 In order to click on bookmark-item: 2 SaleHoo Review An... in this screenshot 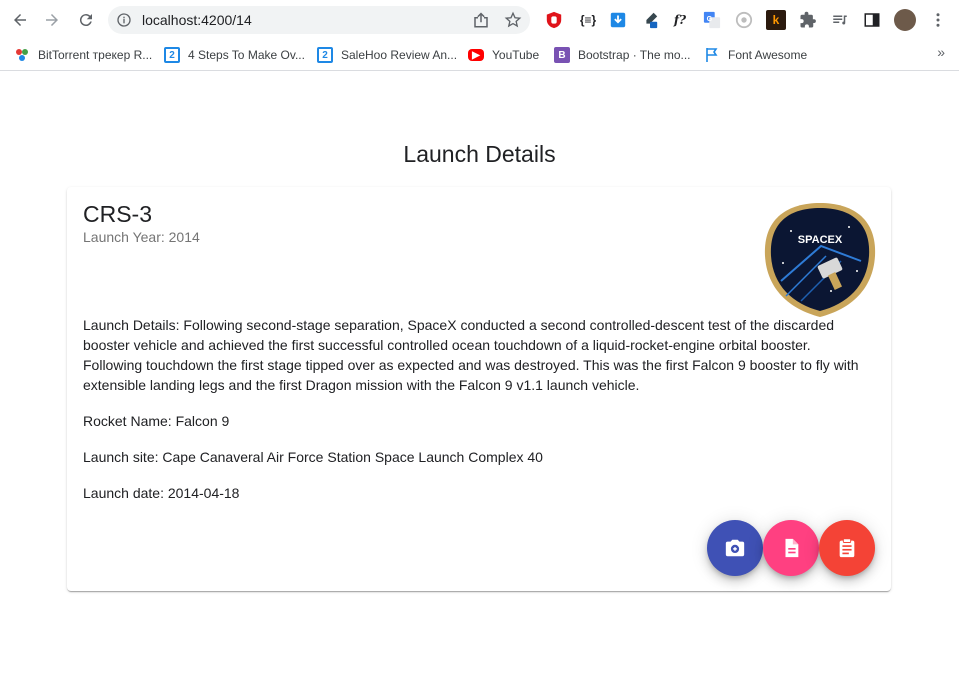, I will do `click(387, 55)`.